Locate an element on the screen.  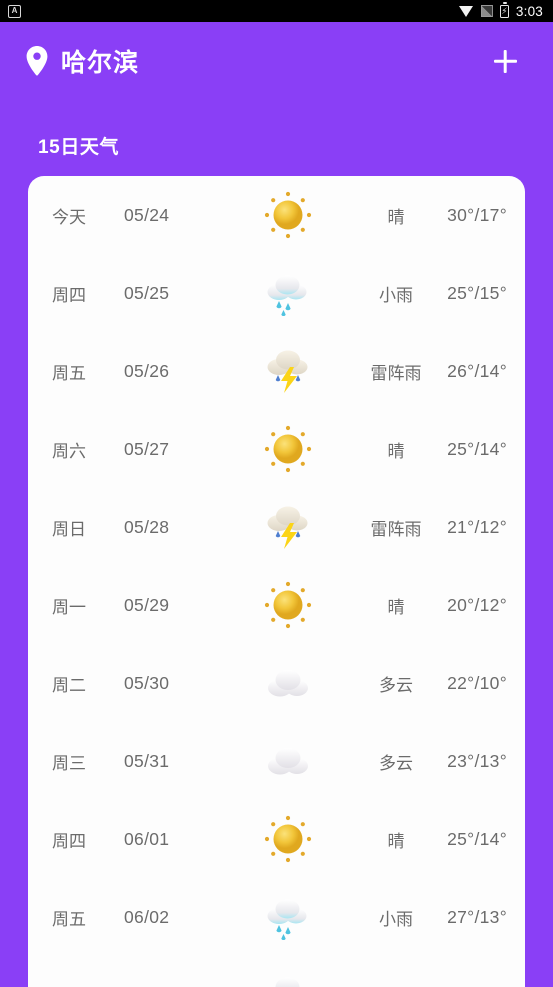
forecast-date: 05/26 is located at coordinates (147, 370).